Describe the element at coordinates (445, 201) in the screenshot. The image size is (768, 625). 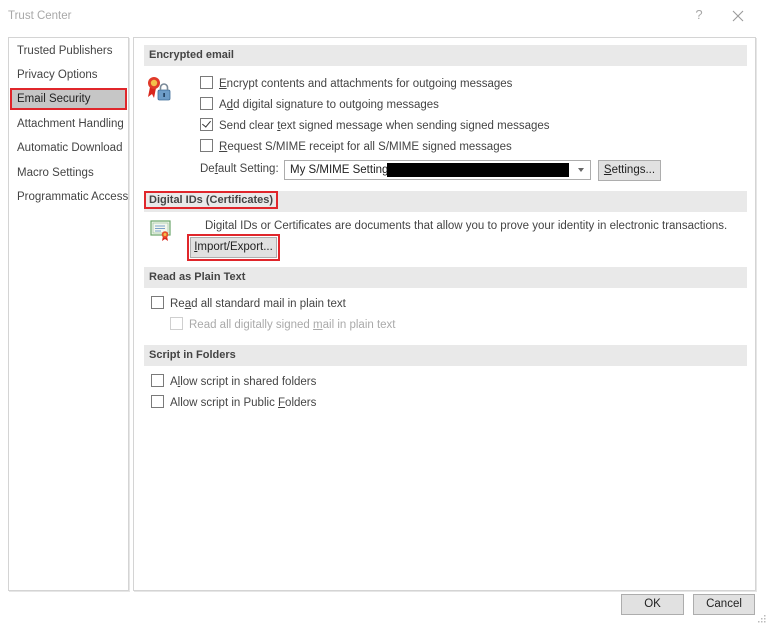
I see `section-header-digital-ids: Digital IDs (Certificates)` at that location.